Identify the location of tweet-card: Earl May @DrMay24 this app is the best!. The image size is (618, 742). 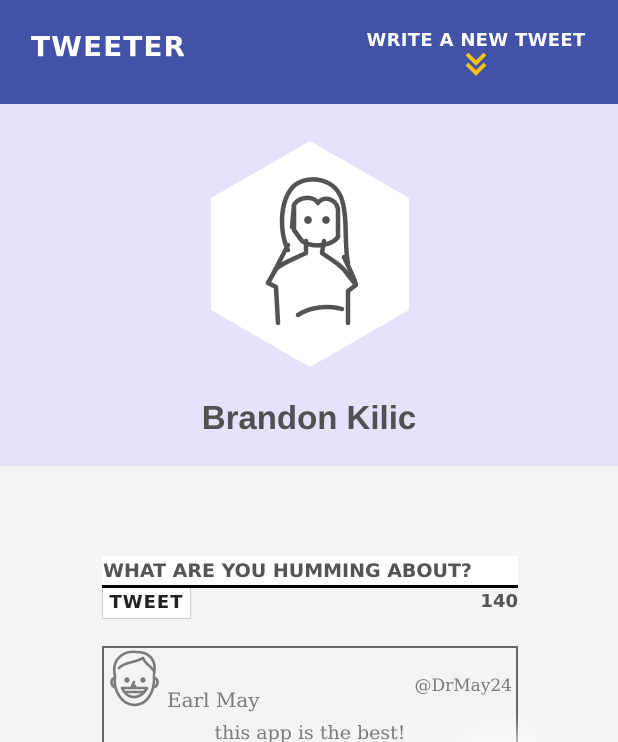
(319, 694).